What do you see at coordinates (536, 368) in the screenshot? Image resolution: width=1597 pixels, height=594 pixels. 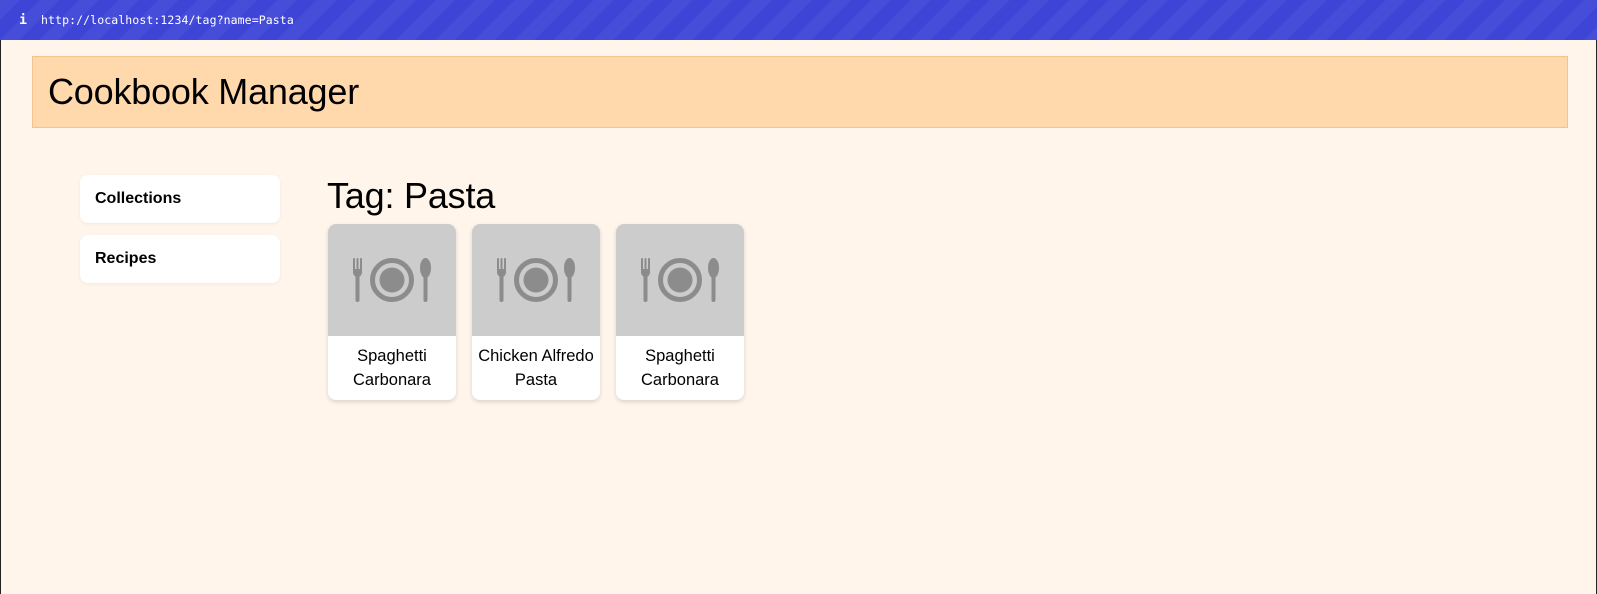 I see `recipe-title: Chicken Alfredo Pasta` at bounding box center [536, 368].